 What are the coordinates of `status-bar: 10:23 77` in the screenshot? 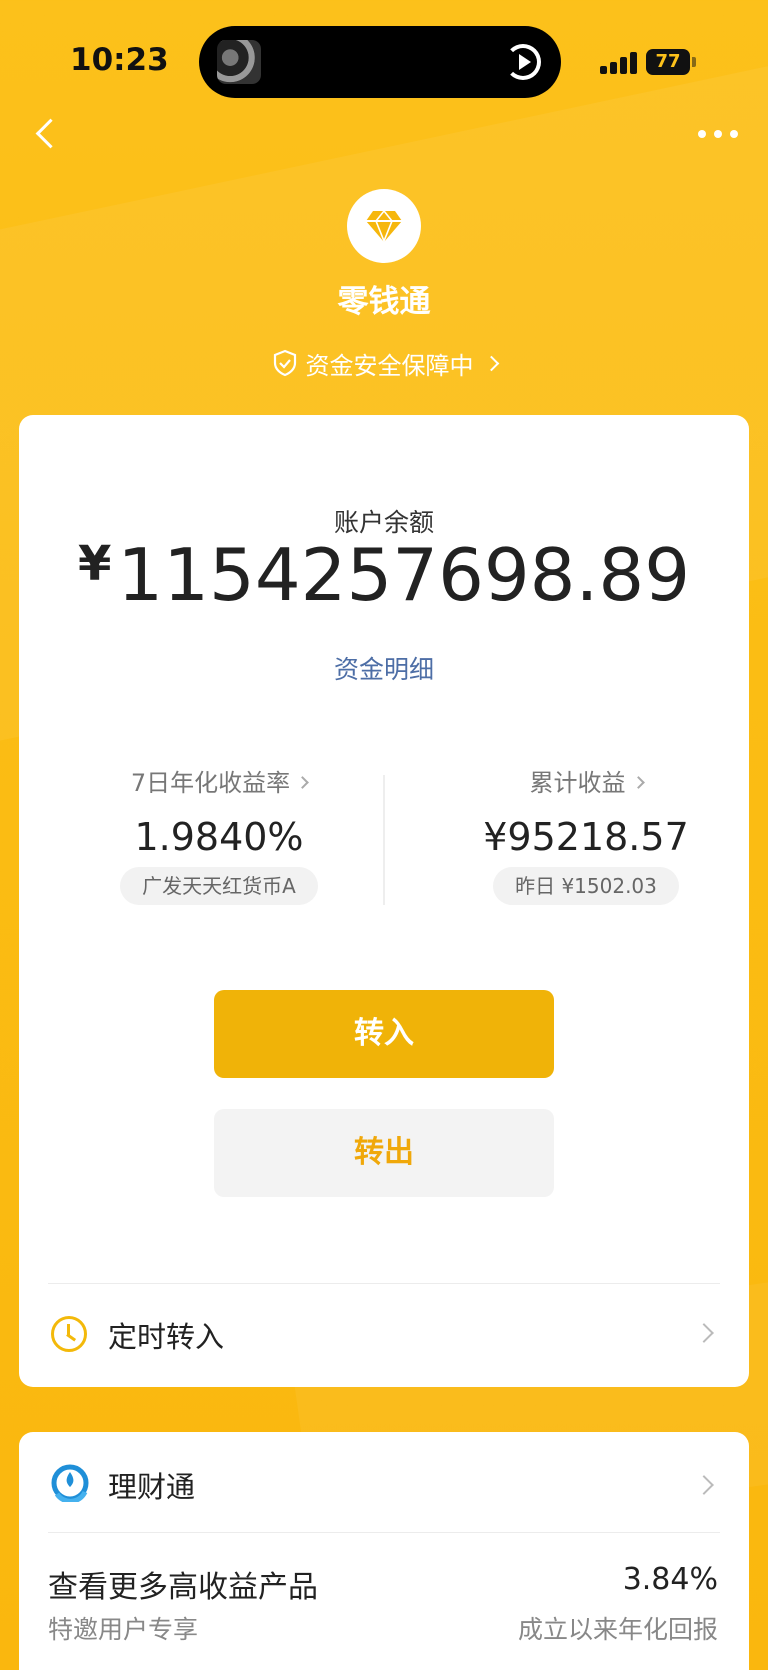 It's located at (384, 57).